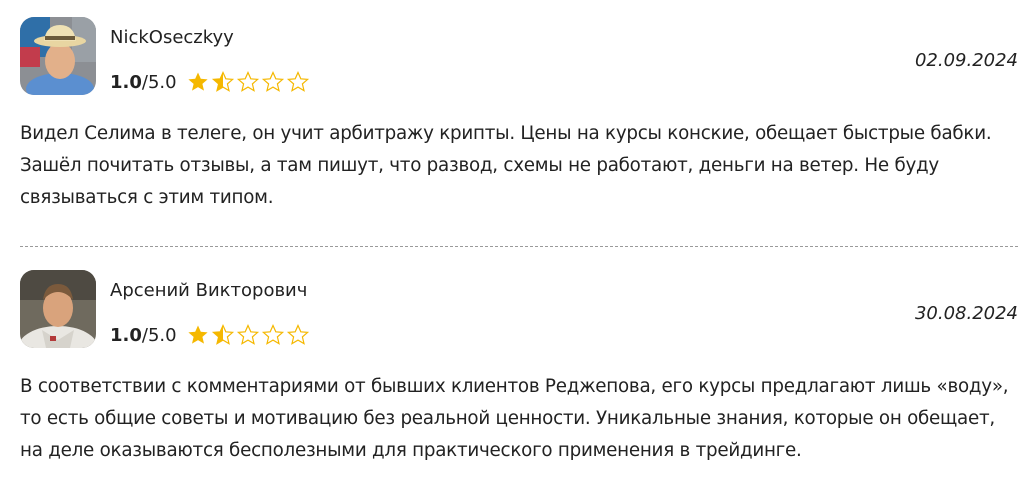  Describe the element at coordinates (519, 246) in the screenshot. I see `review-divider` at that location.